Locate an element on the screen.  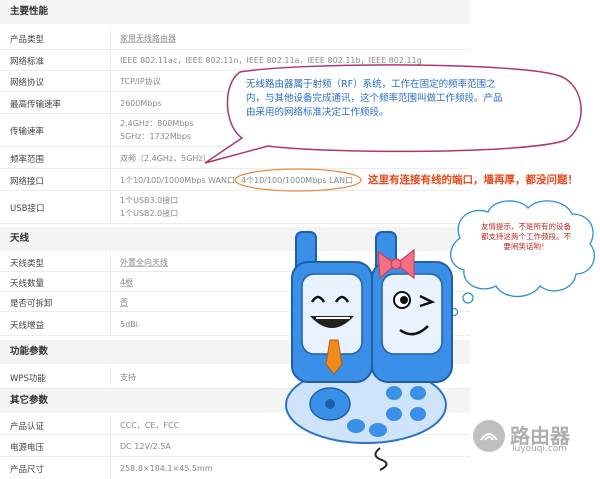
thought-dot is located at coordinates (468, 298).